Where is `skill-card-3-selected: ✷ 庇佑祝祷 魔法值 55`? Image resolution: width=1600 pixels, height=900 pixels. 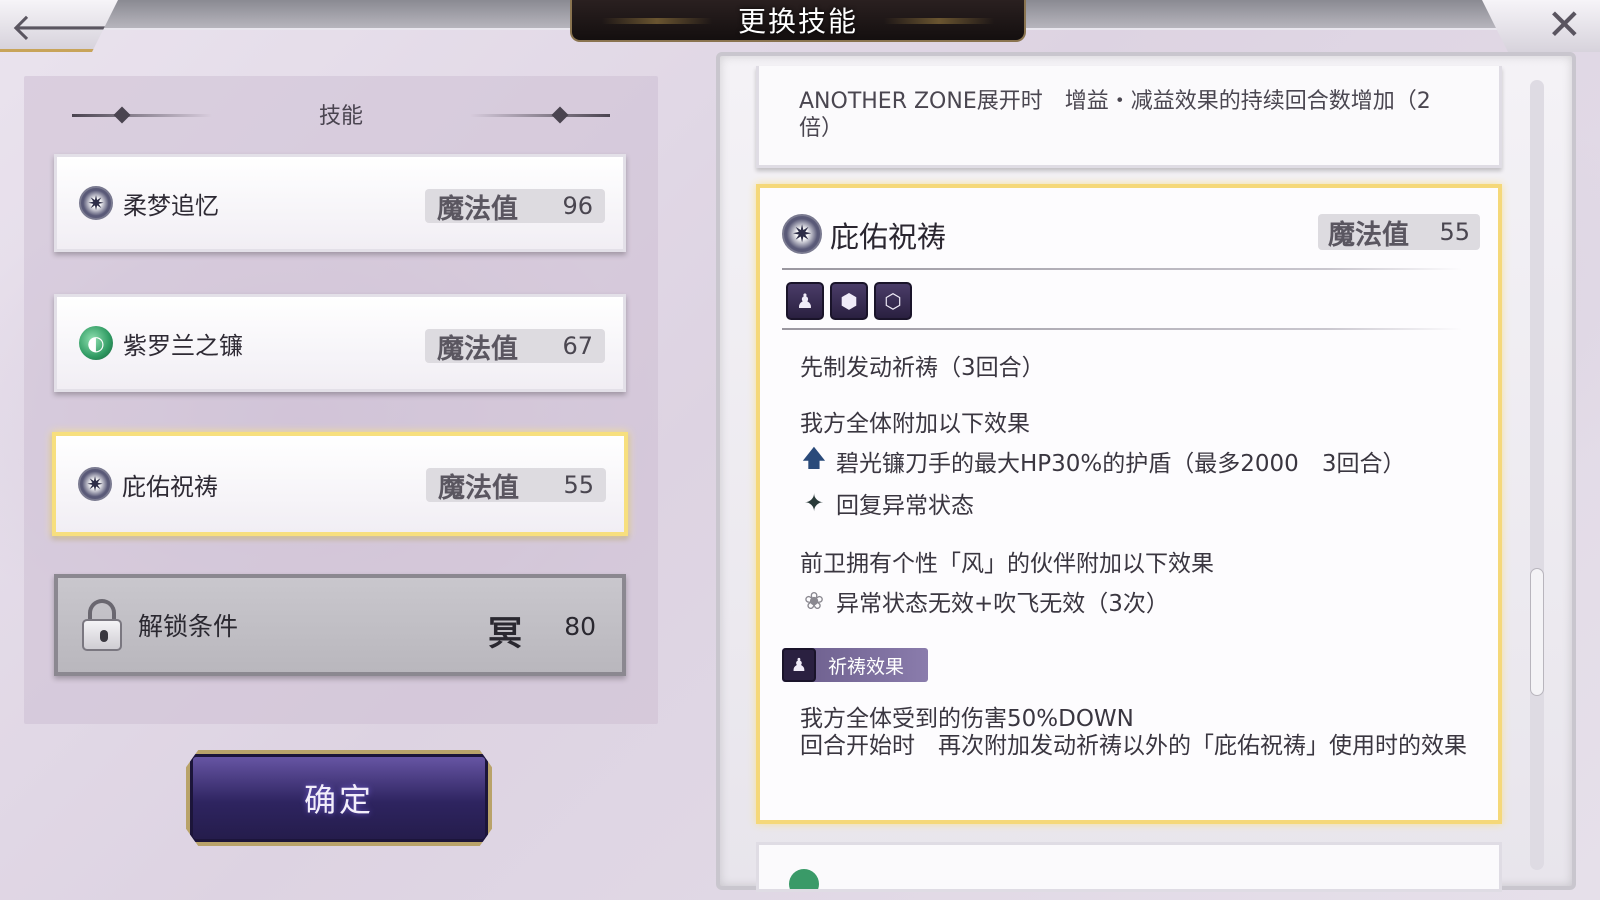 skill-card-3-selected: ✷ 庇佑祝祷 魔法值 55 is located at coordinates (340, 484).